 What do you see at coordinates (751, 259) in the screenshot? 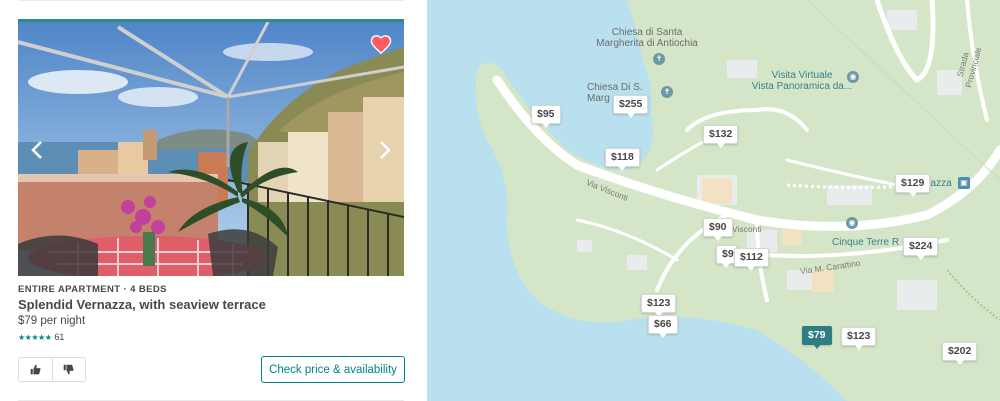
I see `price-pin: $112` at bounding box center [751, 259].